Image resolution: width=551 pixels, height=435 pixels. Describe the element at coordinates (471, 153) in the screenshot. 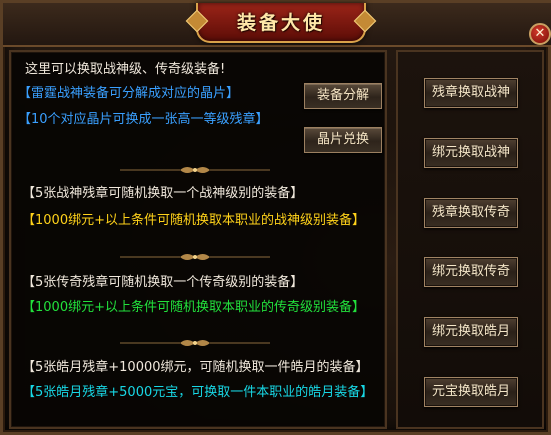

I see `bound-gold-to-zhanshen-button: 绑元换取战神` at that location.